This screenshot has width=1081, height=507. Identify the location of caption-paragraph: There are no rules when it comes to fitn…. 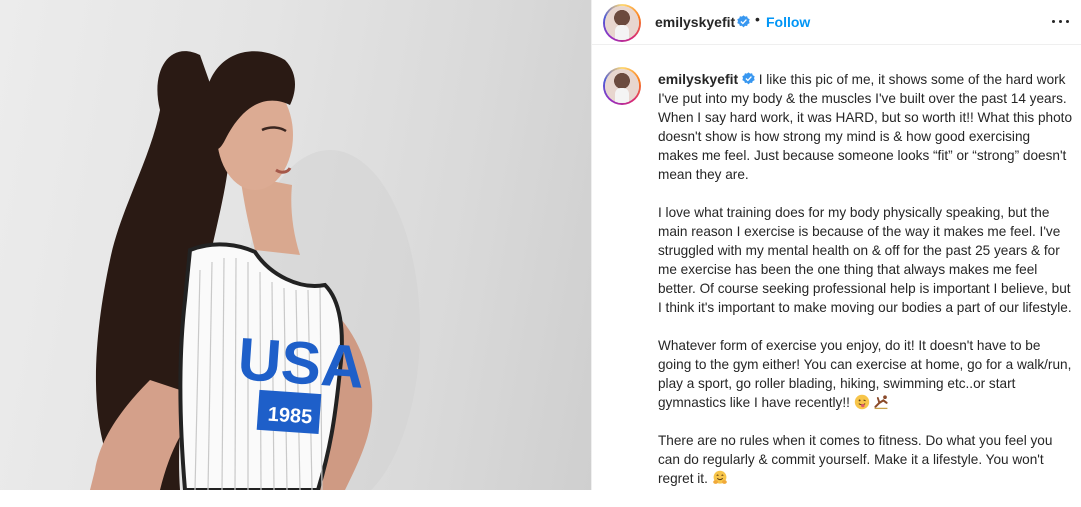
(865, 459).